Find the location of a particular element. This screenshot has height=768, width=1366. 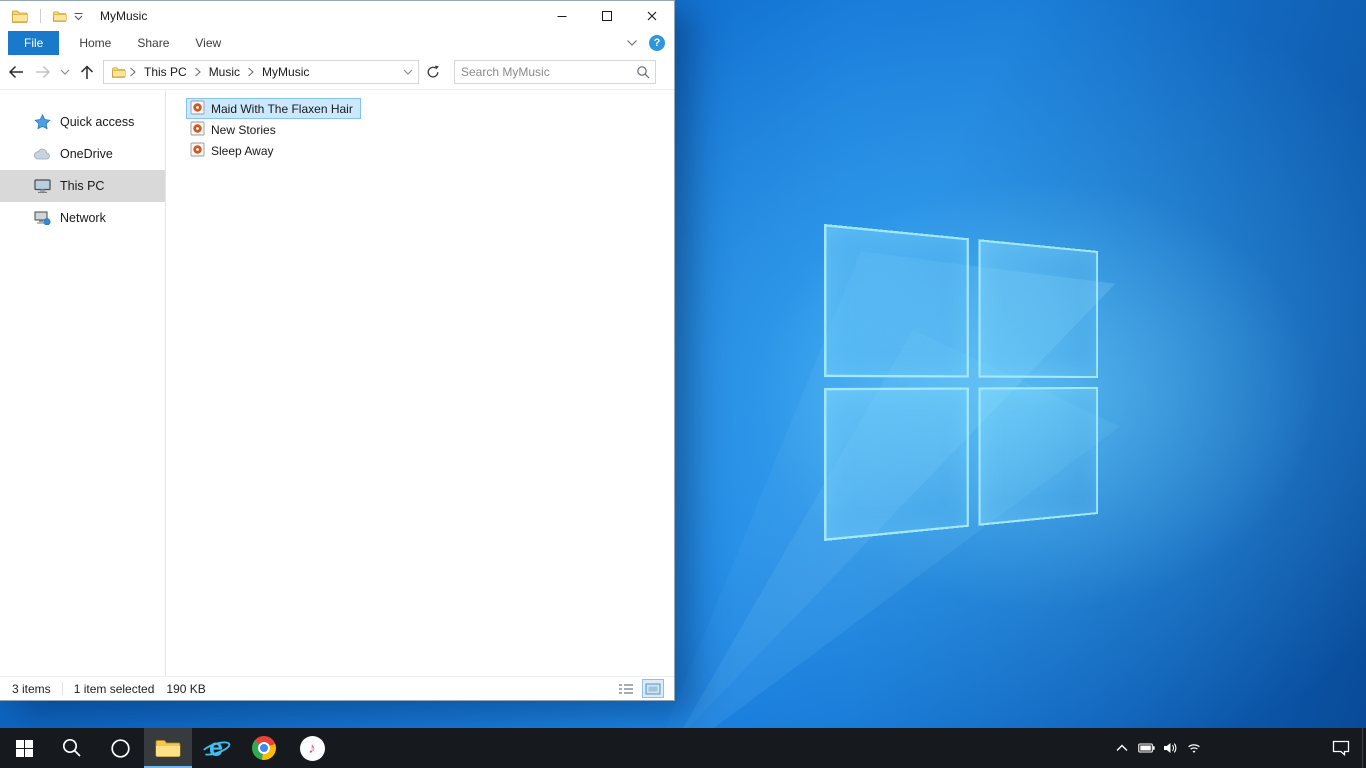

sidebar-item-this-pc: This PC is located at coordinates (82, 186).